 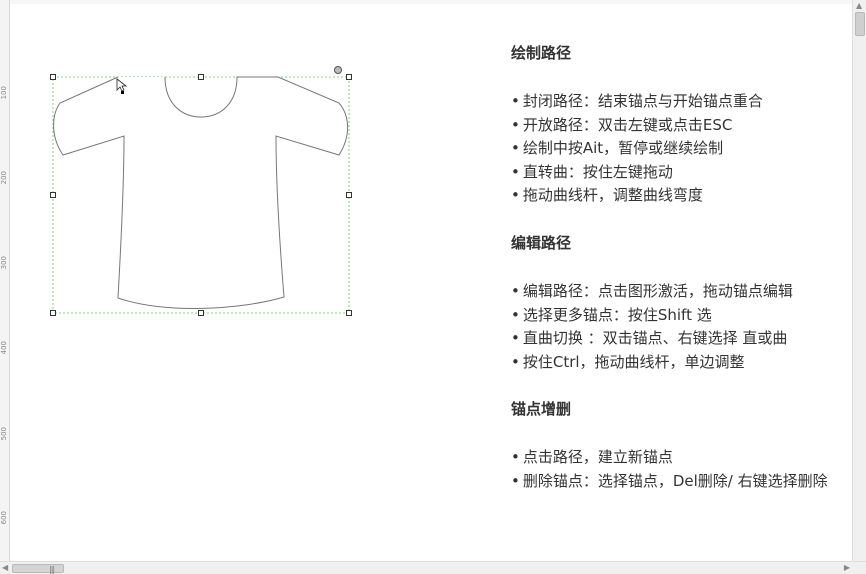 I want to click on list-item: • 直曲切换 ：双击锚点、右键选择 直或曲, so click(x=649, y=338).